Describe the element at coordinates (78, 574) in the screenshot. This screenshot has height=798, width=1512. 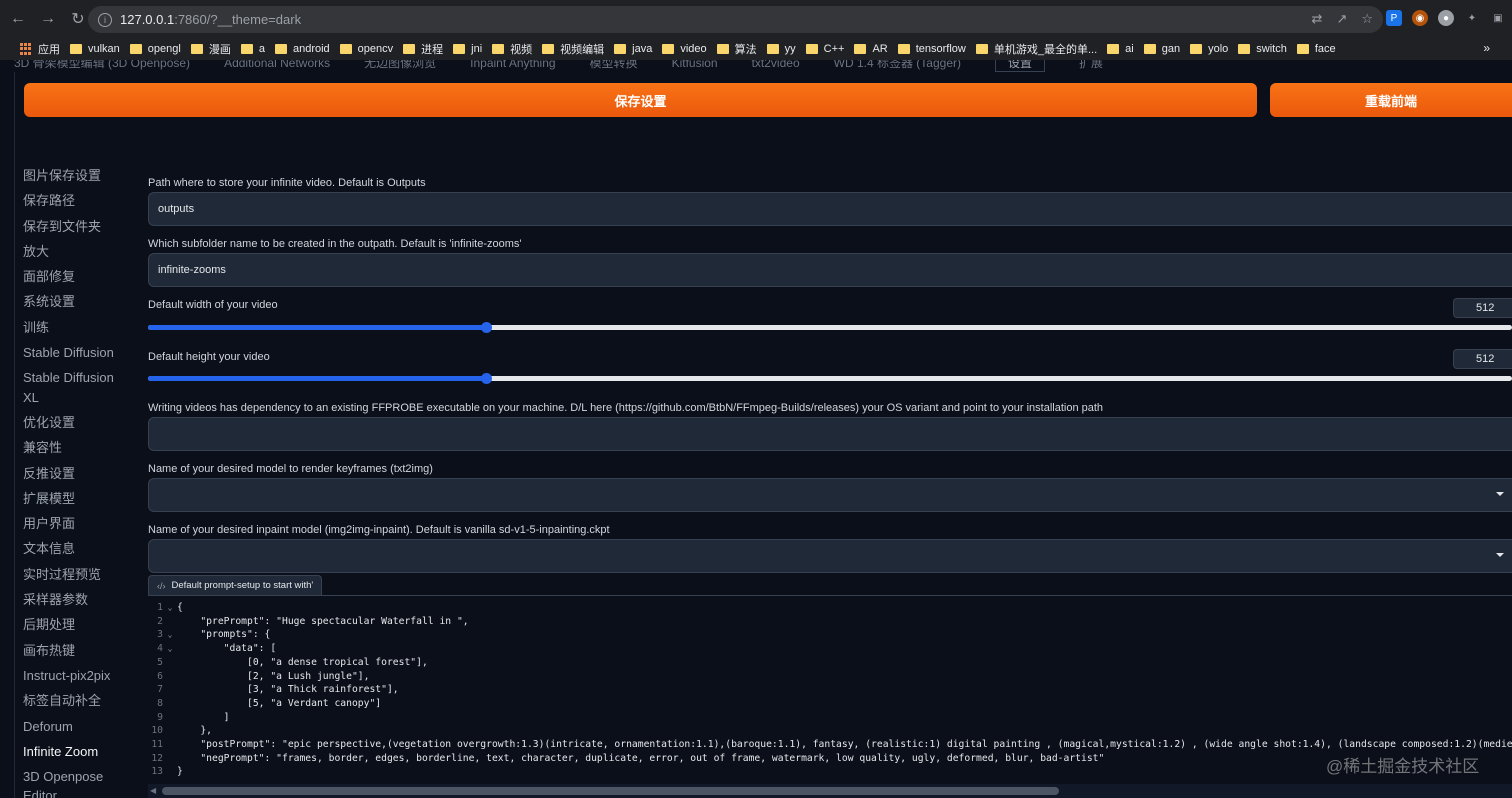
I see `sidebar-item: 实时过程预览` at that location.